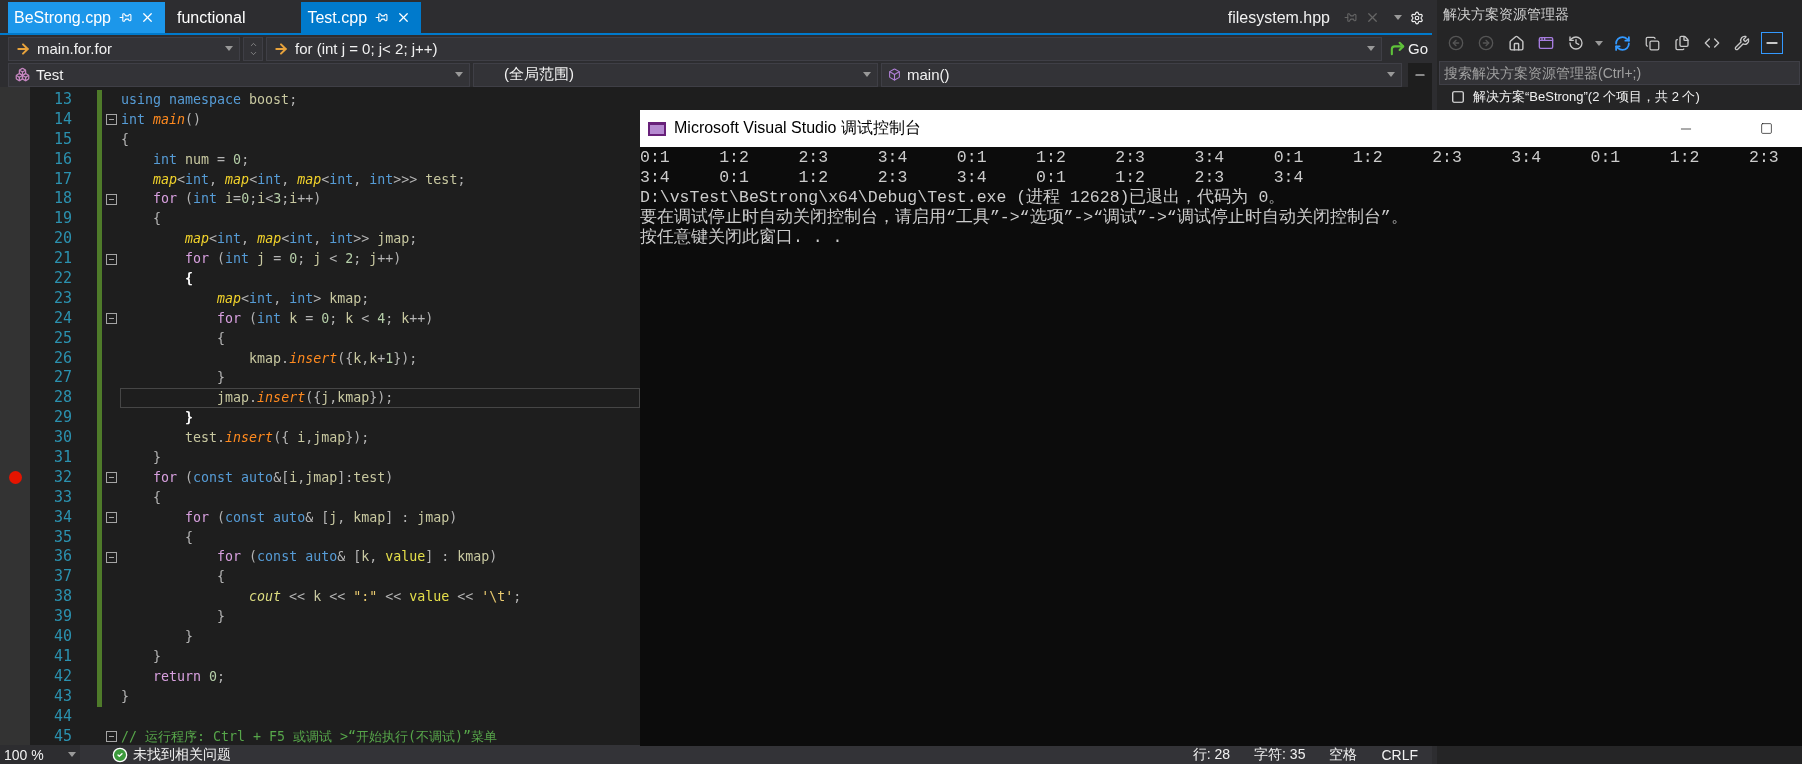 The width and height of the screenshot is (1802, 764). Describe the element at coordinates (1399, 754) in the screenshot. I see `line-ending-status: CRLF` at that location.